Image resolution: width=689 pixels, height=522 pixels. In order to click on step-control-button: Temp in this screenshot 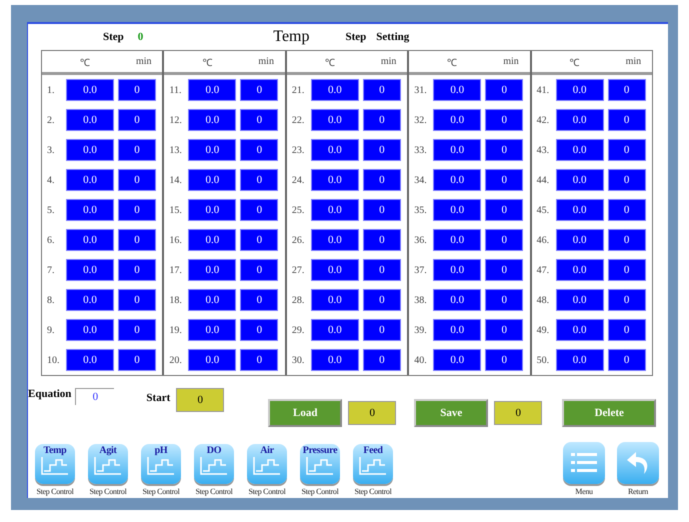, I will do `click(55, 464)`.